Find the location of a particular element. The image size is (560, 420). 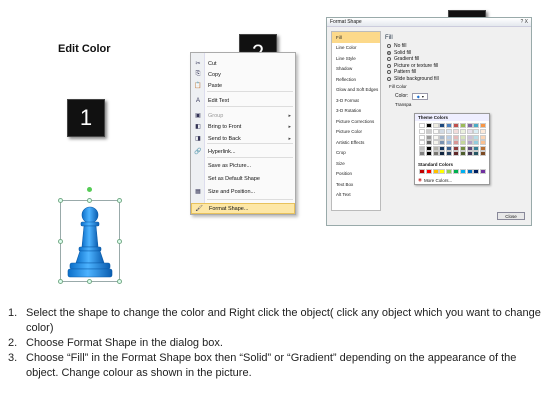

category-glow-and-soft-edges: Glow and Soft Edges is located at coordinates (356, 90).